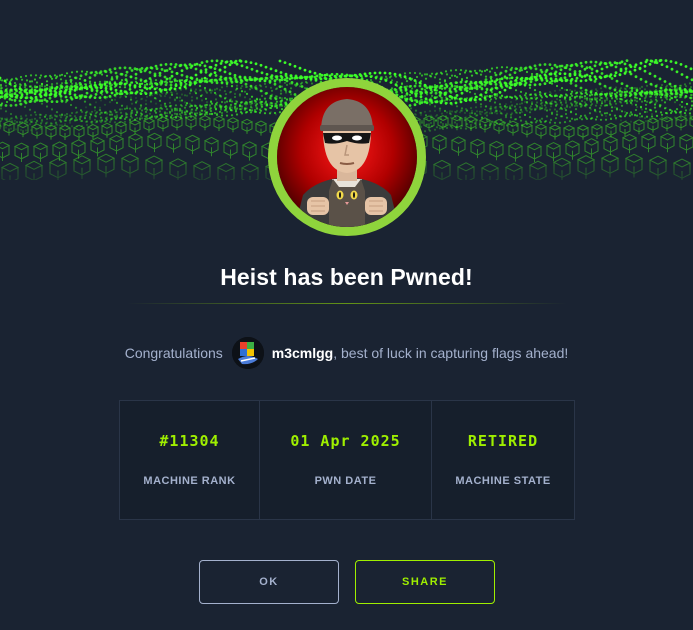 Image resolution: width=693 pixels, height=630 pixels. What do you see at coordinates (346, 277) in the screenshot?
I see `page-title: Heist has been Pwned!` at bounding box center [346, 277].